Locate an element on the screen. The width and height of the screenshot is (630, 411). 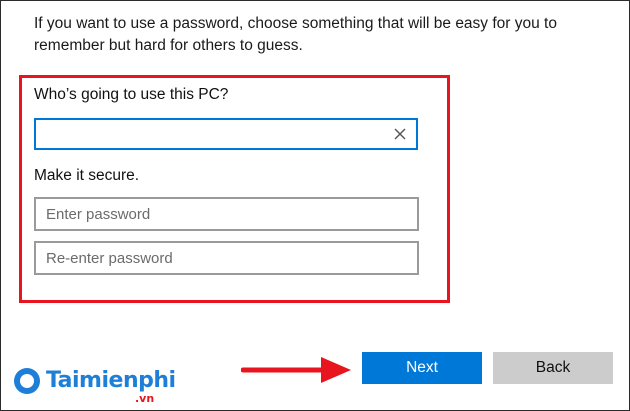
logo-suffix: .vn is located at coordinates (145, 398).